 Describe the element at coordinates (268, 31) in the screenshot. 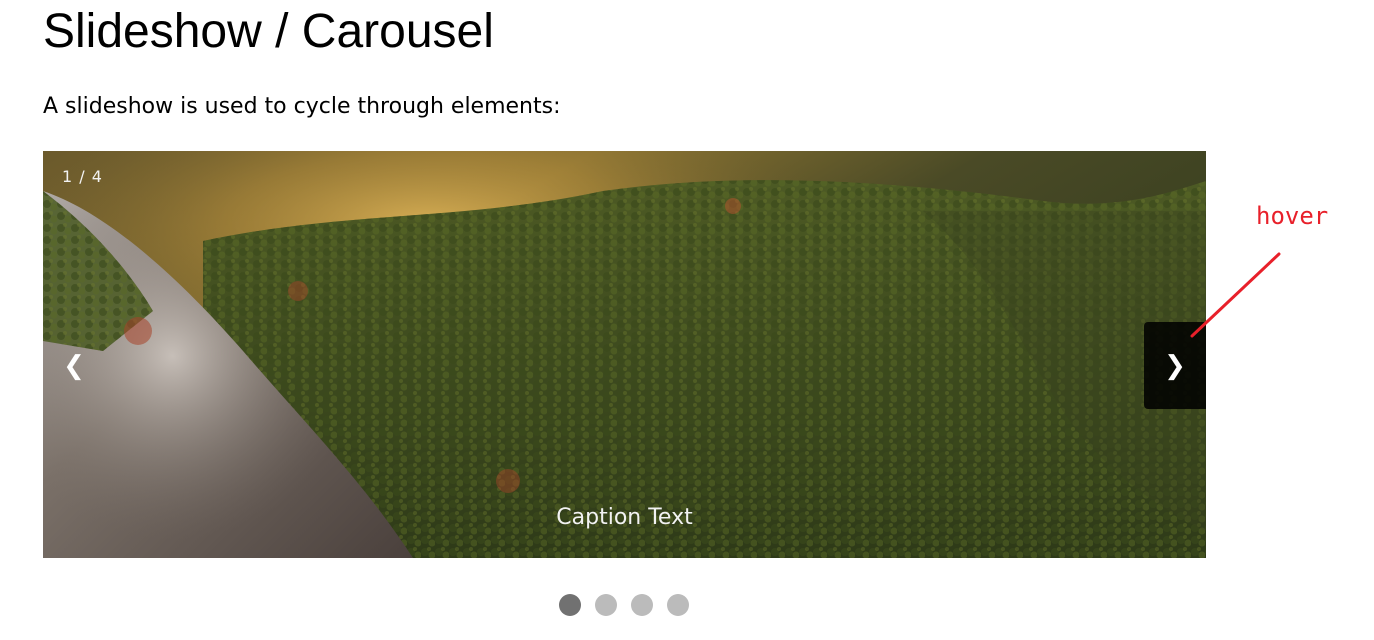

I see `page-title: Slideshow / Carousel` at that location.